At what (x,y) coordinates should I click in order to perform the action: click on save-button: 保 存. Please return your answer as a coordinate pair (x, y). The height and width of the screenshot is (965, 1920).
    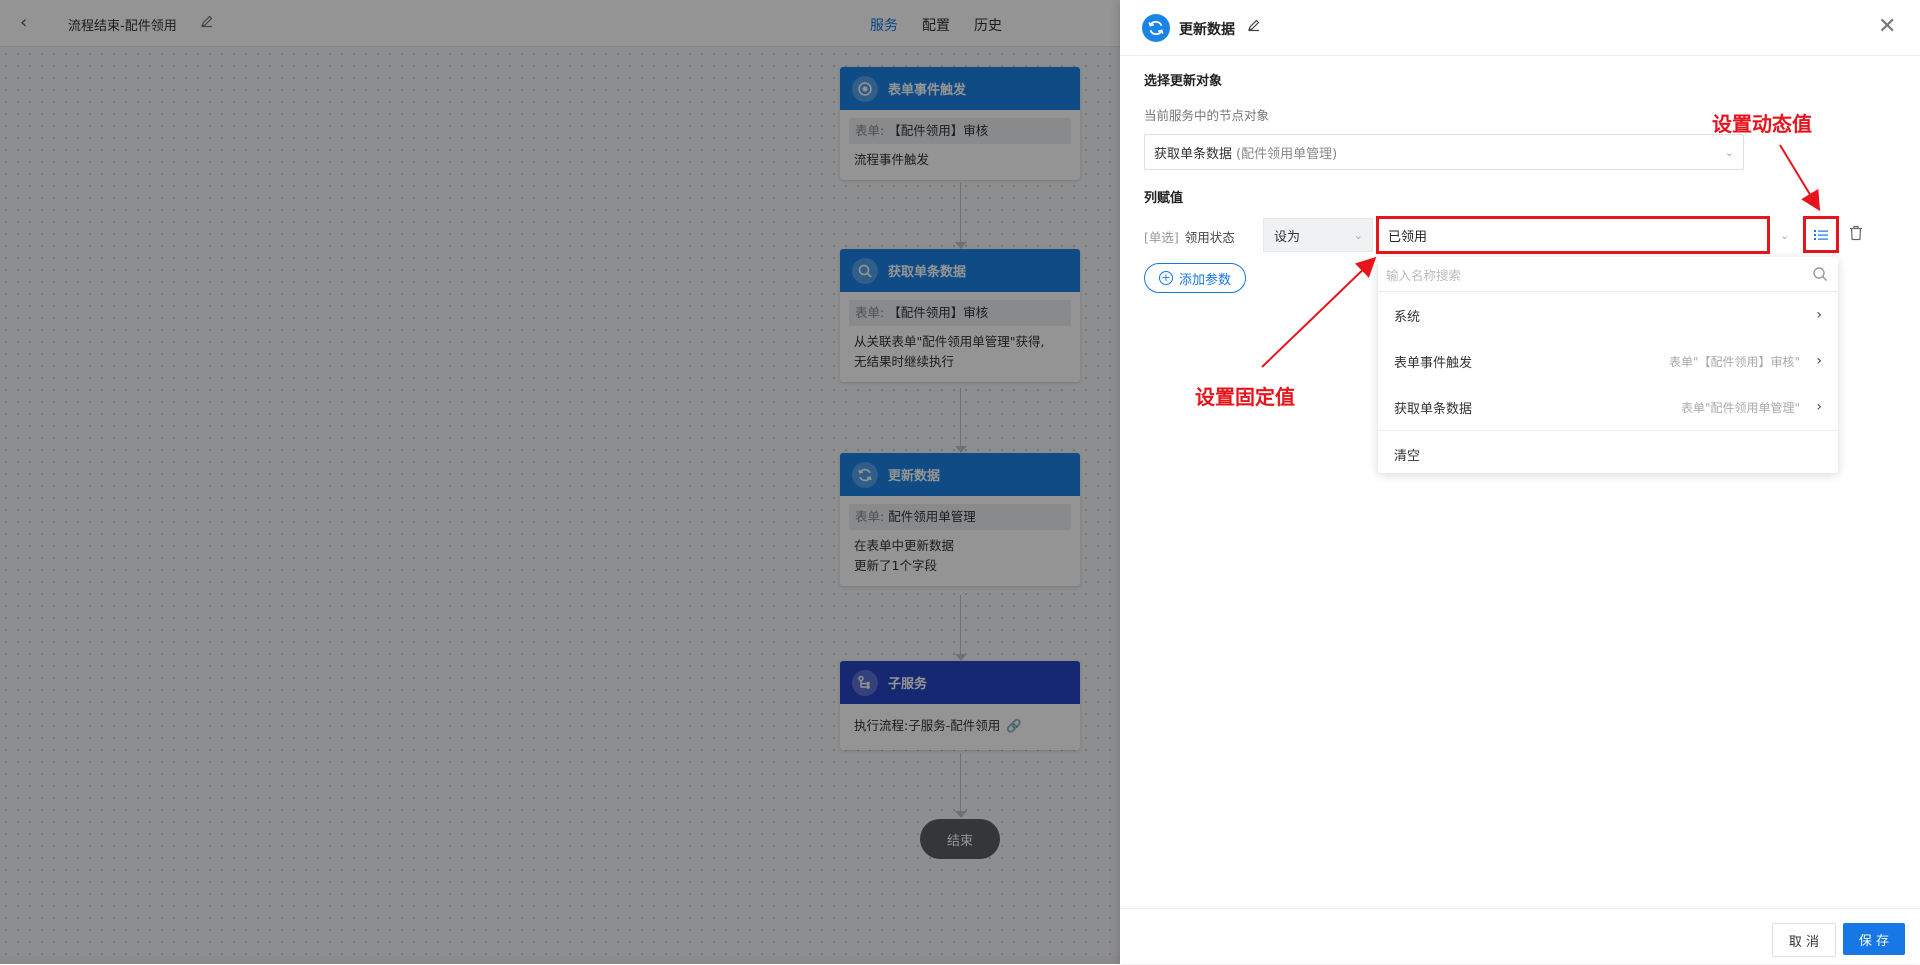
    Looking at the image, I should click on (1874, 939).